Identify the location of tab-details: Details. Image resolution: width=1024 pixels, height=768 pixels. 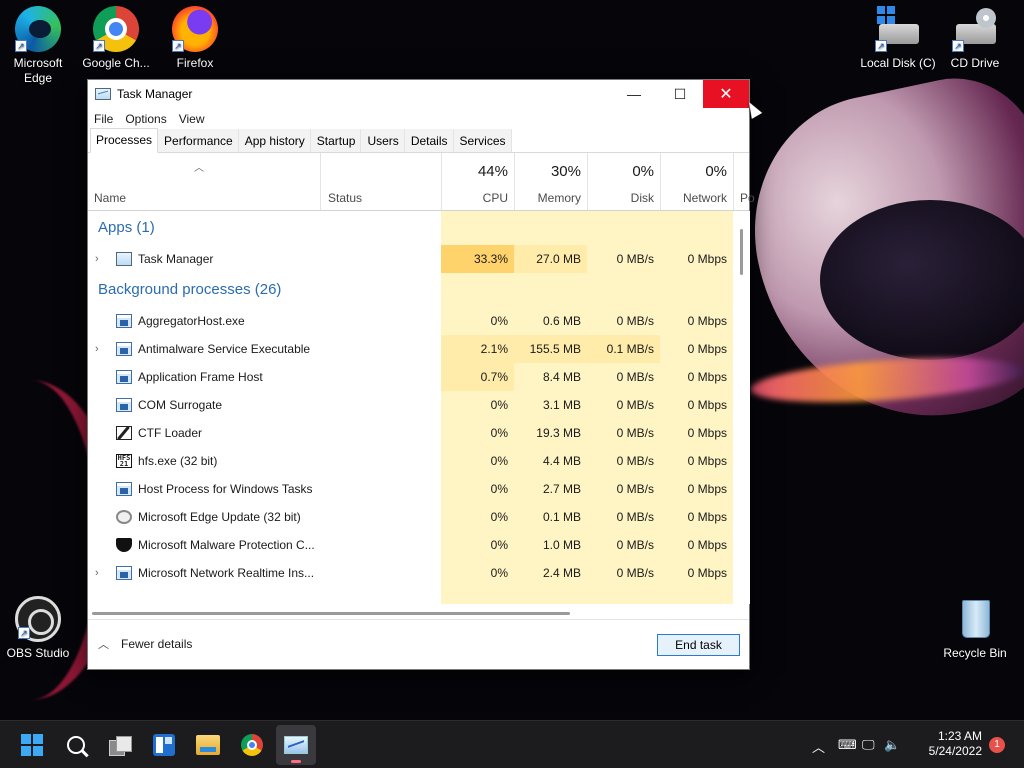
(429, 140).